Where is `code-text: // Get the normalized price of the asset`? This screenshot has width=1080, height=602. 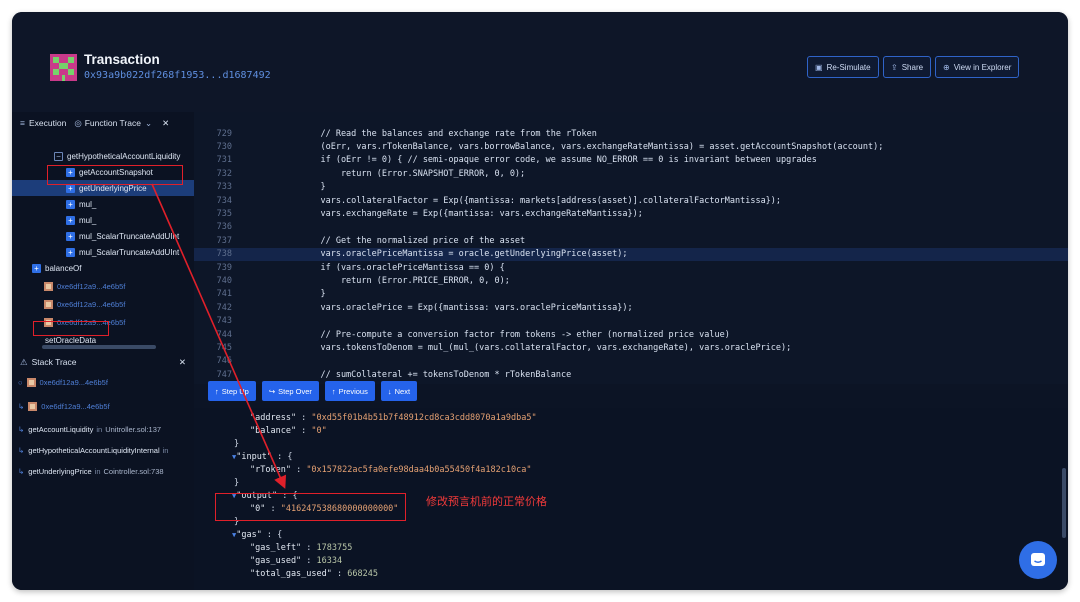 code-text: // Get the normalized price of the asset is located at coordinates (413, 240).